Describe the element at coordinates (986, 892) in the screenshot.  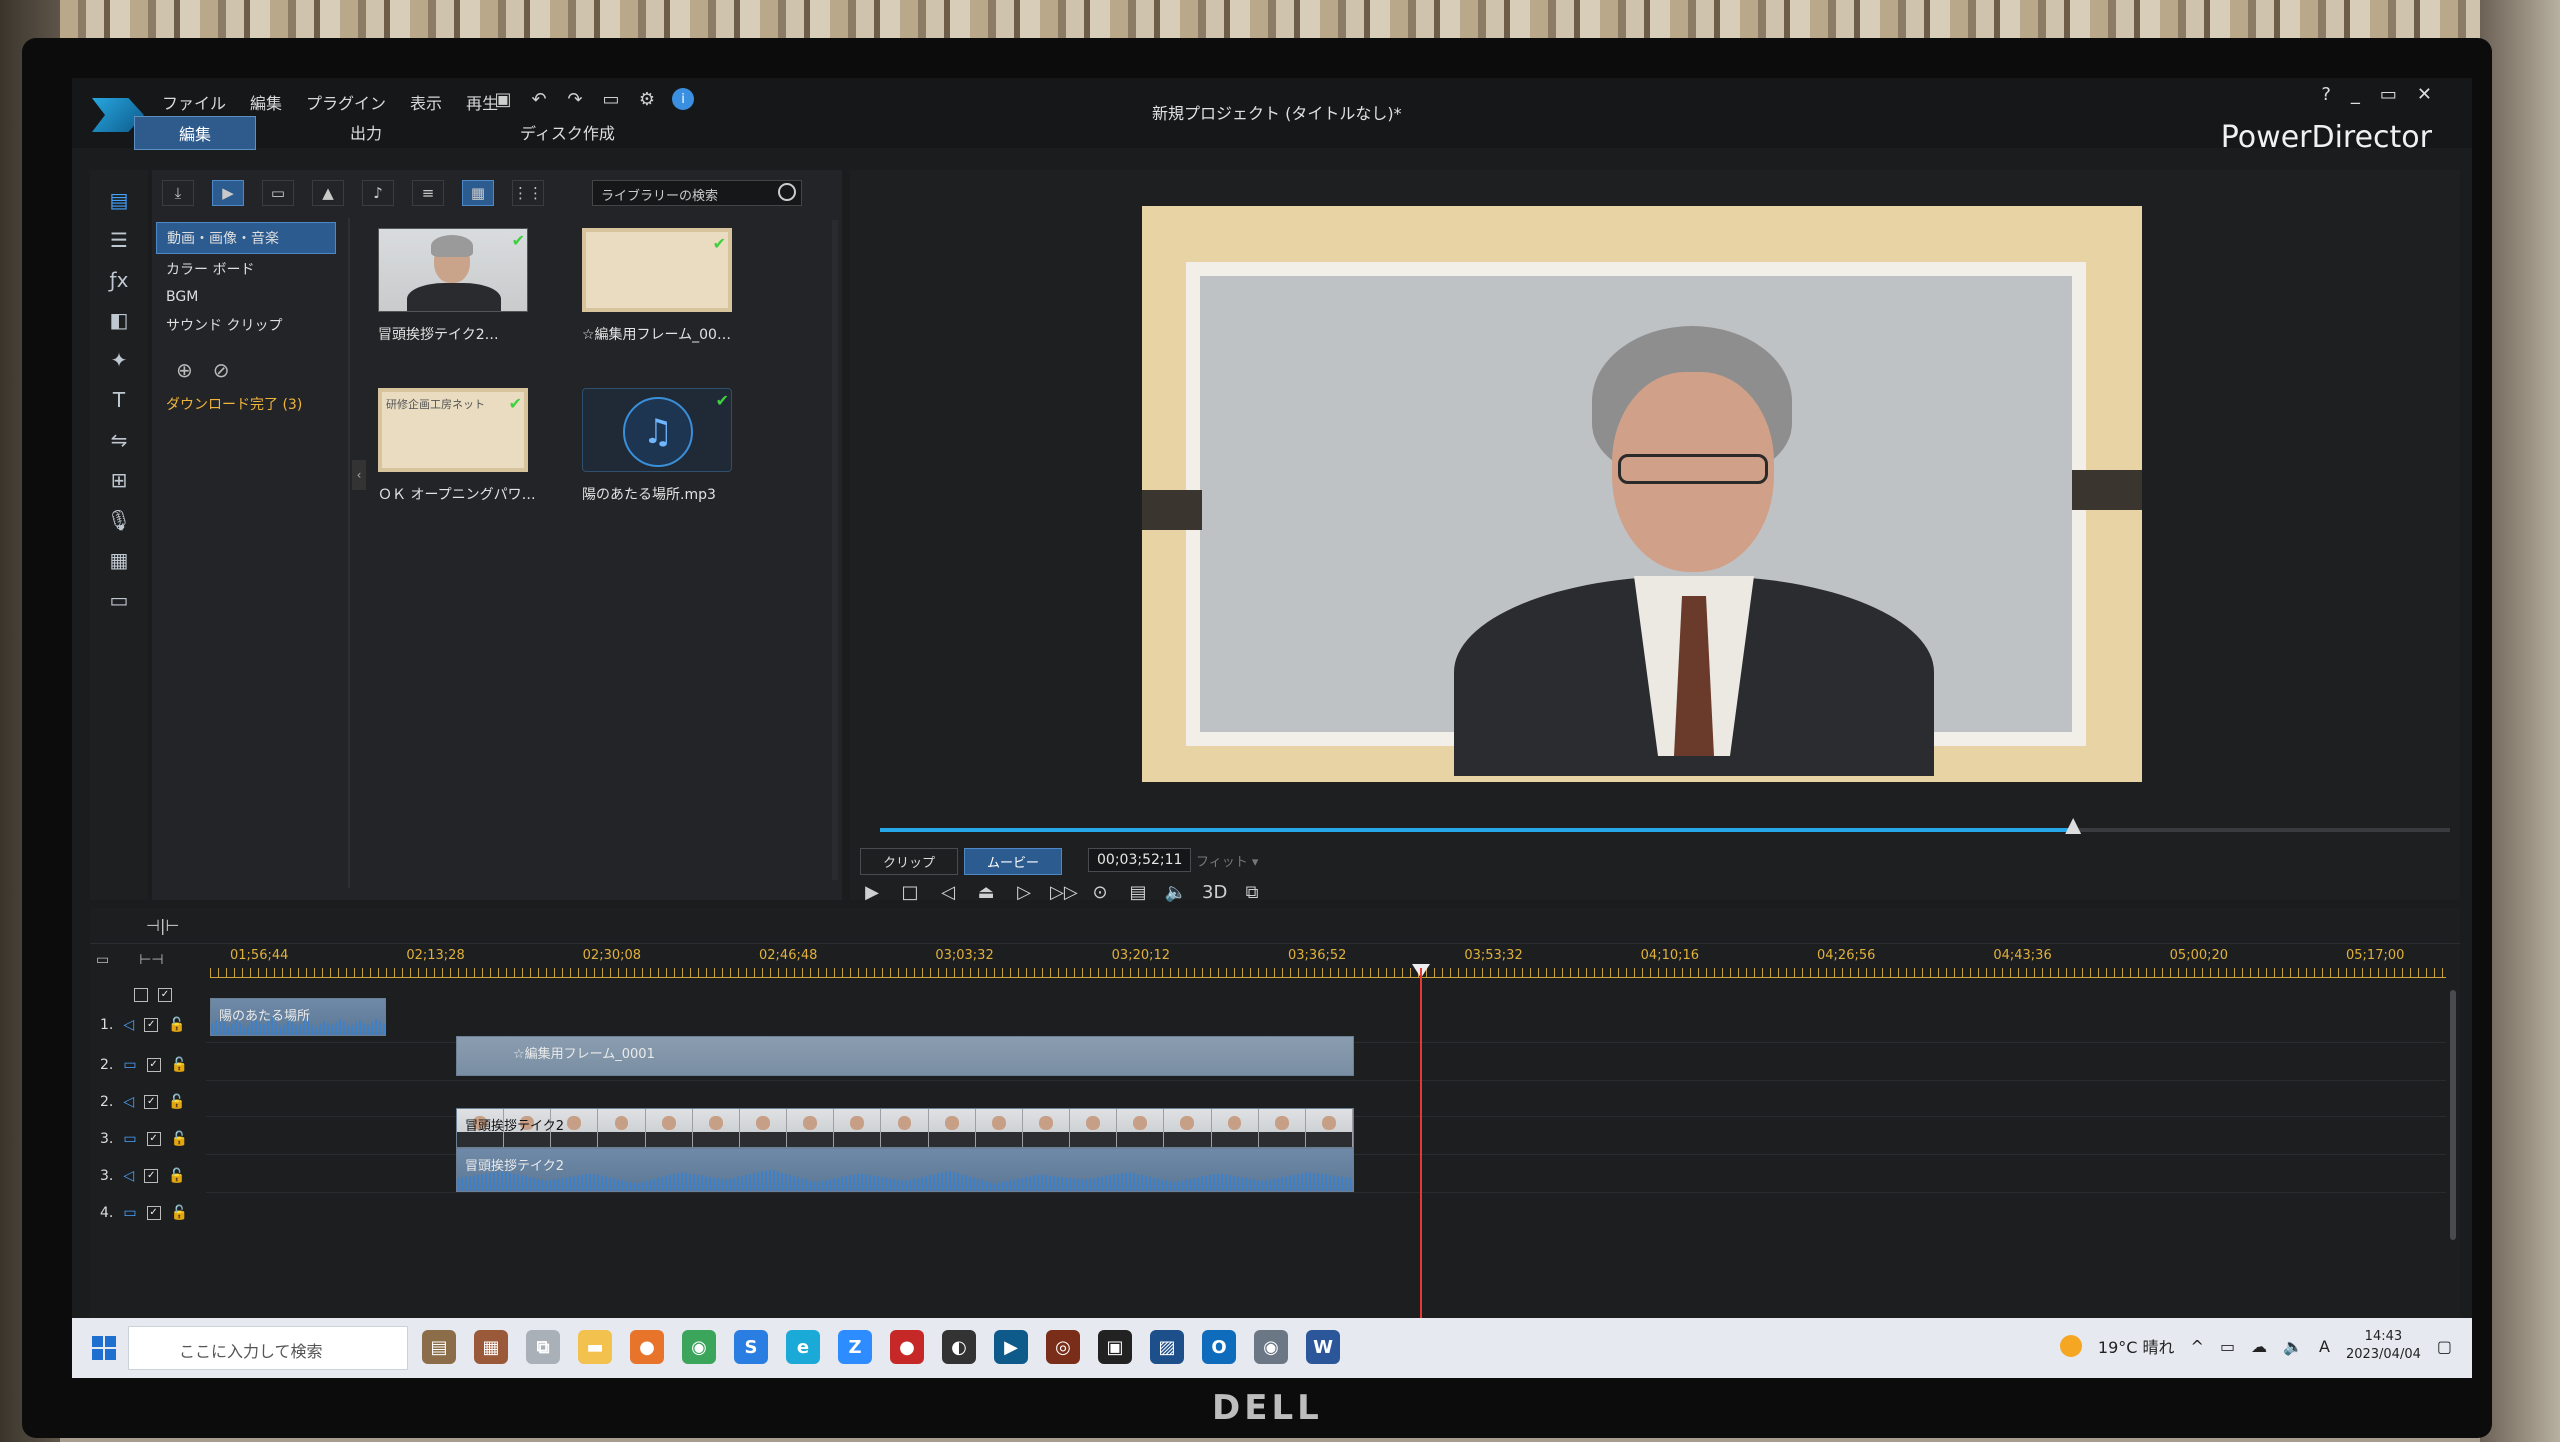
I see `split-icon: ⏏` at that location.